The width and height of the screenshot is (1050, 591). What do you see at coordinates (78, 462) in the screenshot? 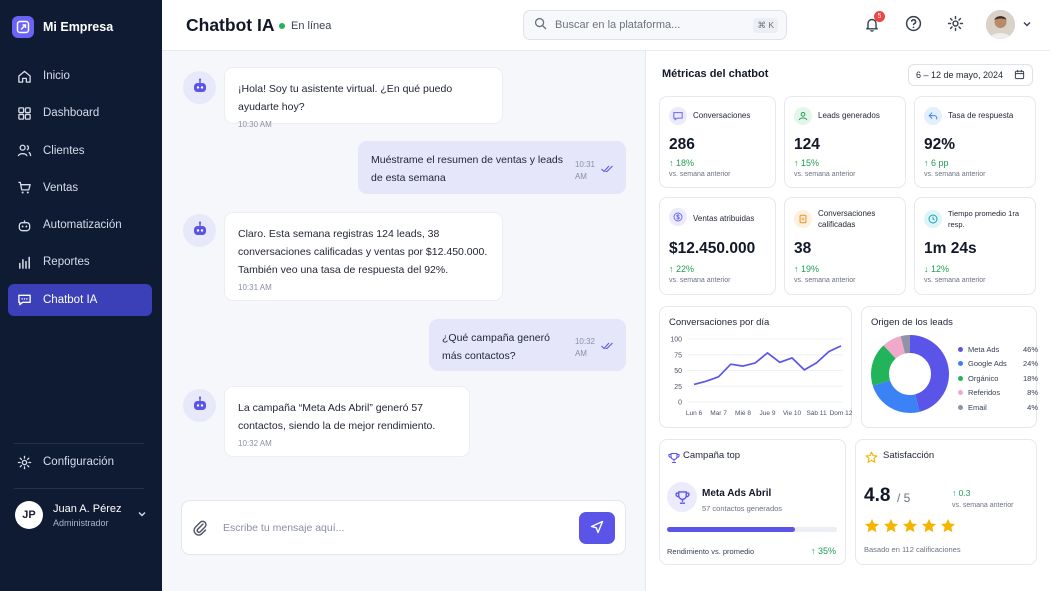
I see `settings-label: Configuración` at bounding box center [78, 462].